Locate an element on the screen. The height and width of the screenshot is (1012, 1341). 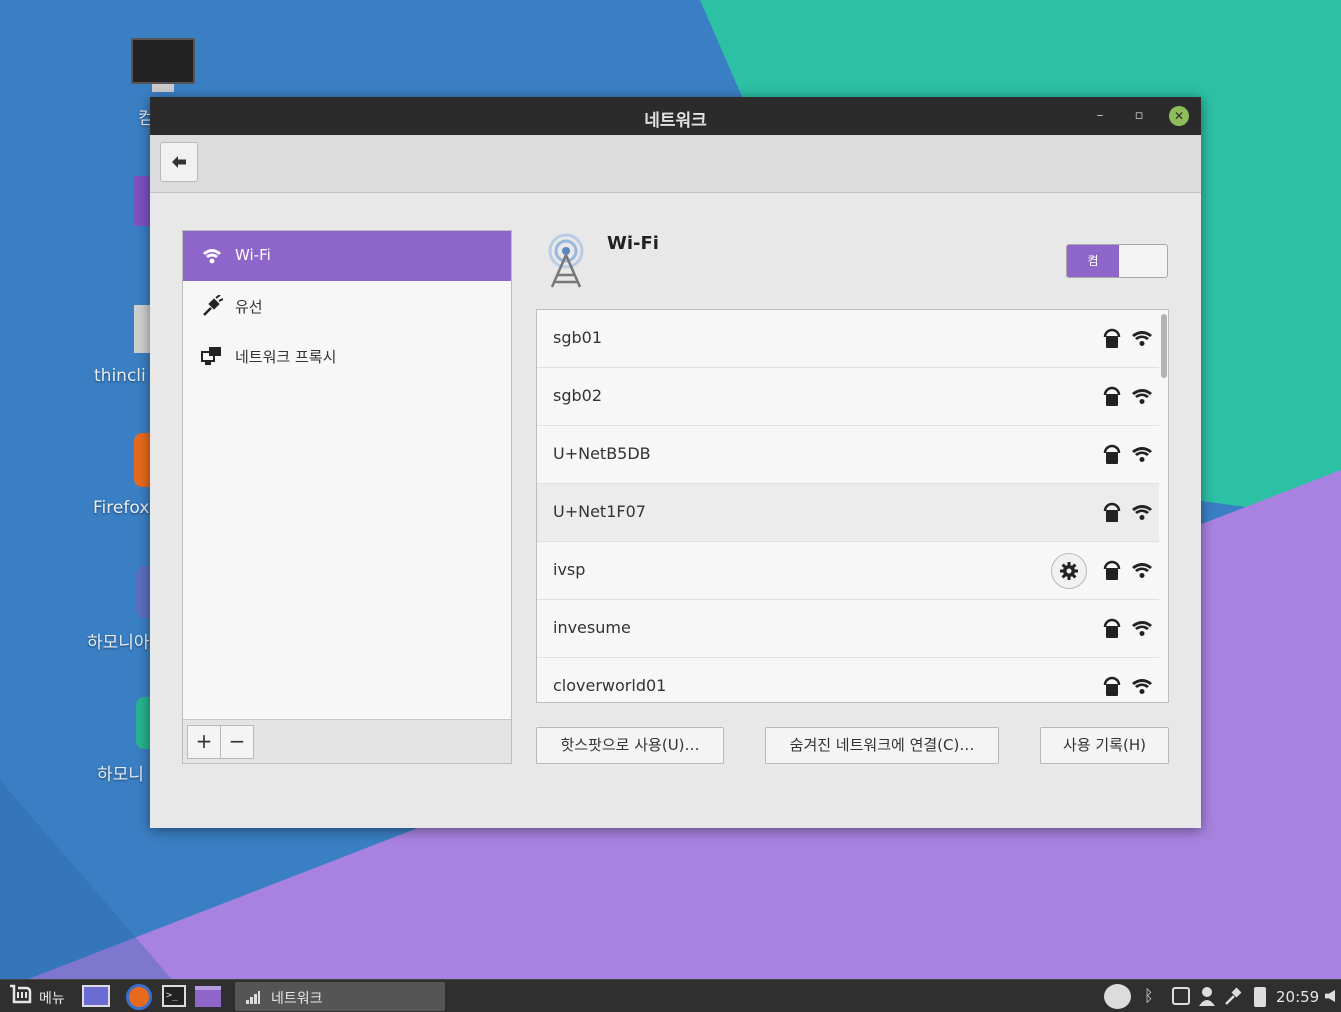
sidebar-item-label: 유선 is located at coordinates (249, 307).